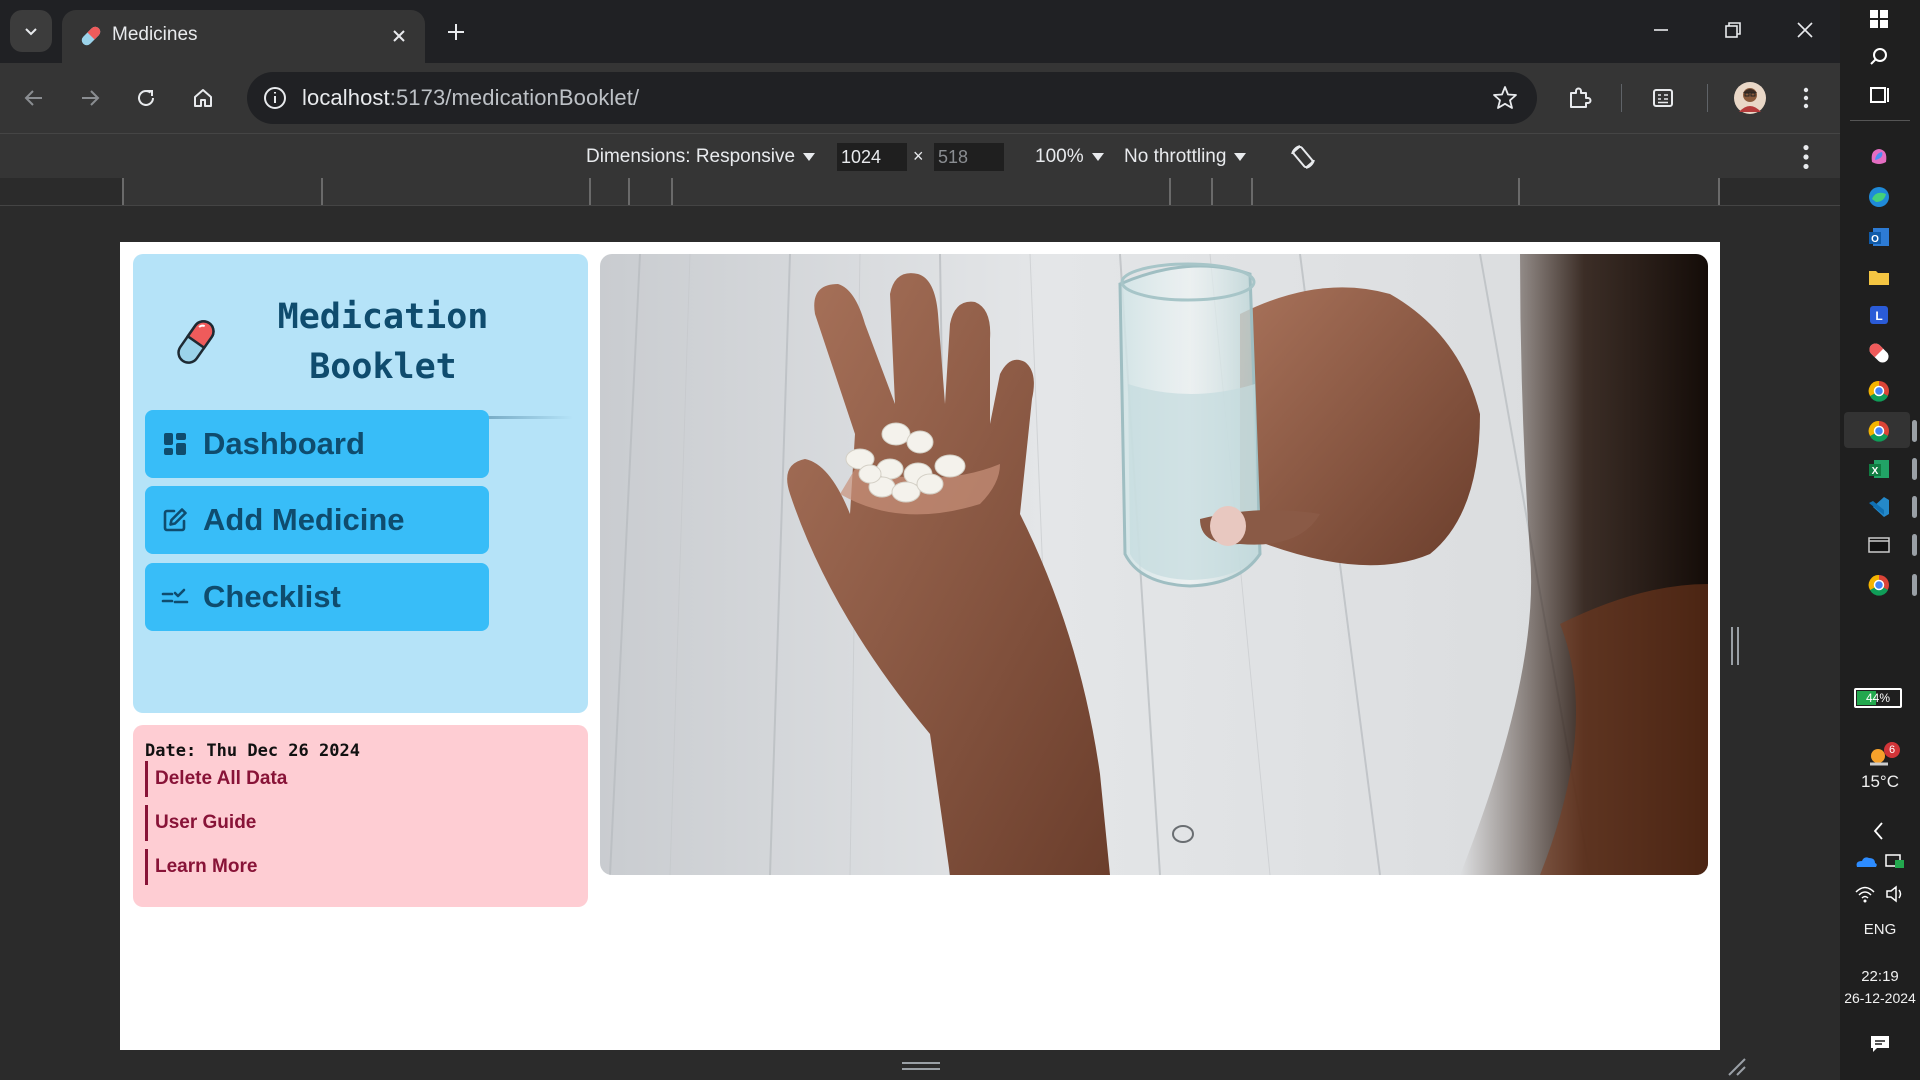 This screenshot has height=1080, width=1920. I want to click on pill-capsule-icon, so click(196, 342).